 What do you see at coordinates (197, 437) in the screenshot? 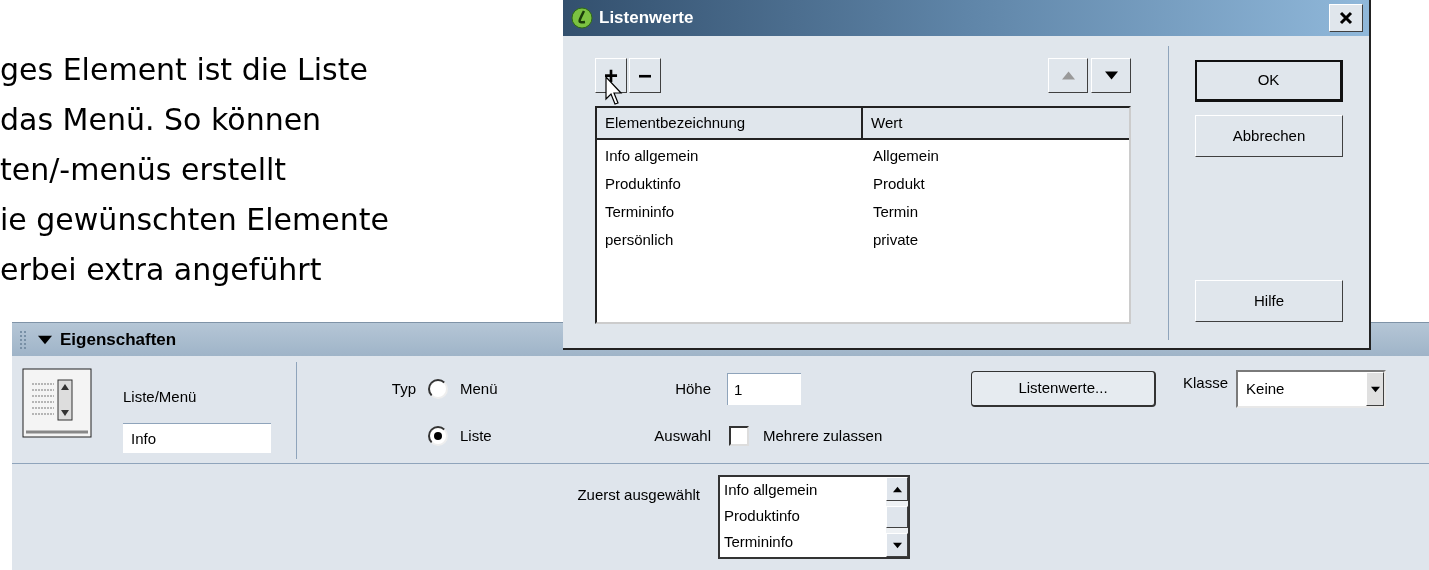
I see `name-field: Info` at bounding box center [197, 437].